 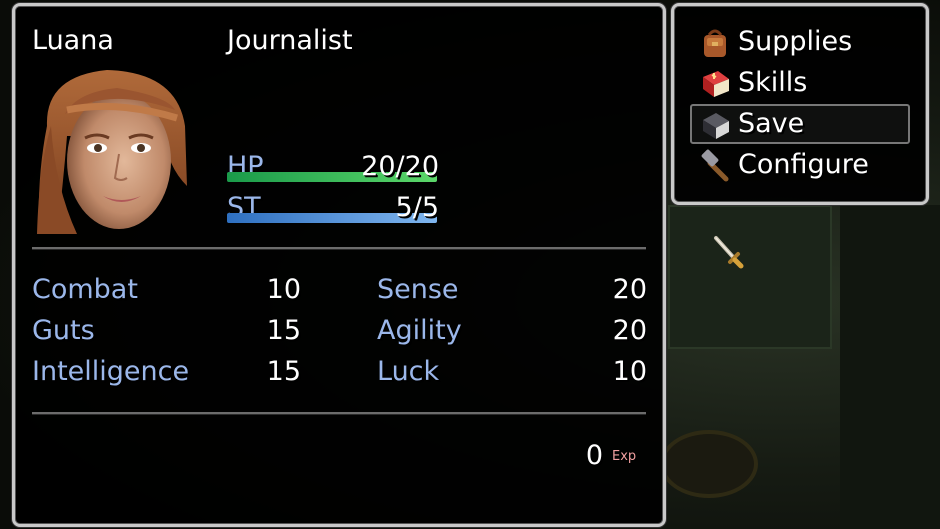 I want to click on stat-label-luck: Luck, so click(x=408, y=371).